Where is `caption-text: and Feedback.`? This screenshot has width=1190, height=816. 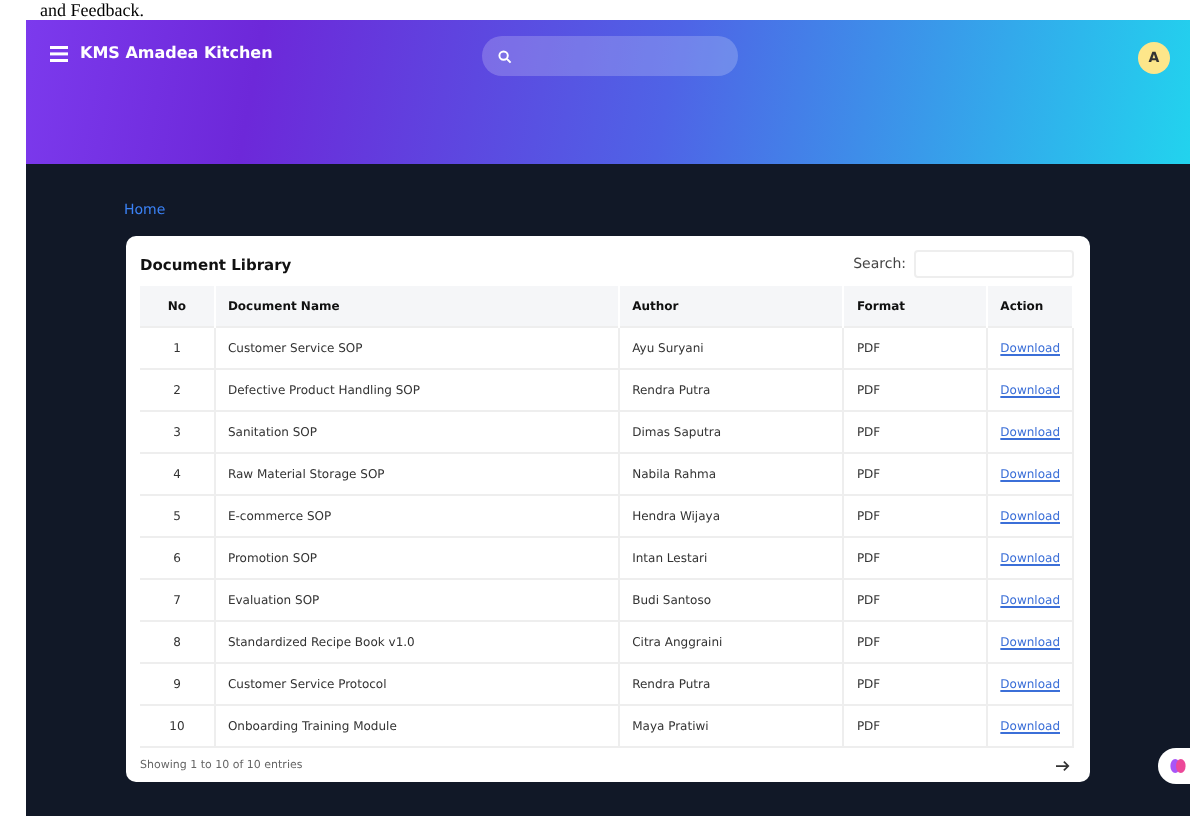
caption-text: and Feedback. is located at coordinates (92, 10).